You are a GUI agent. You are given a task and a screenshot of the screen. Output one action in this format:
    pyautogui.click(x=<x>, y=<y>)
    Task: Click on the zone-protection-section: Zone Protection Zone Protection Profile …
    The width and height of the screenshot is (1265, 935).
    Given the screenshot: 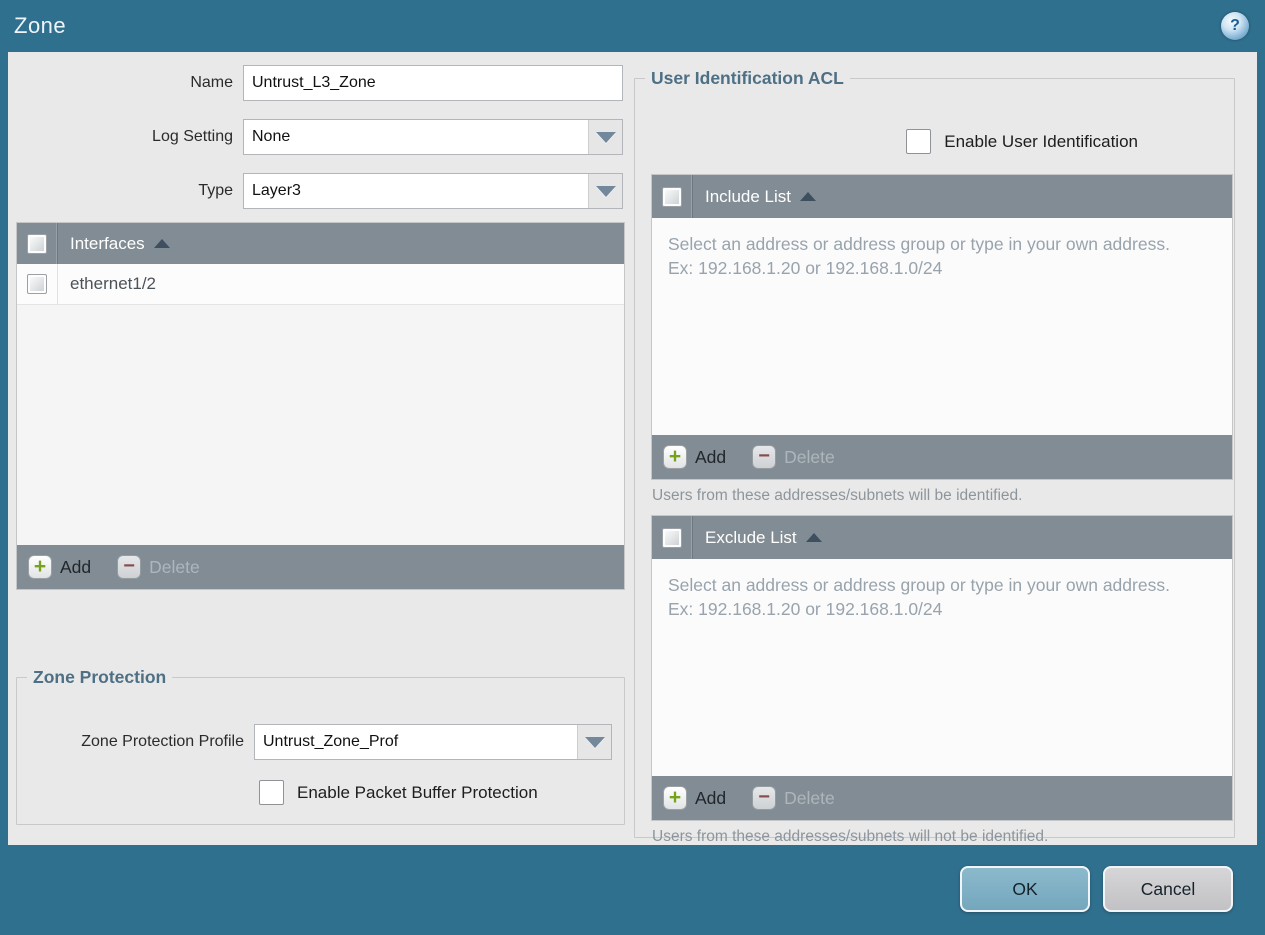 What is the action you would take?
    pyautogui.click(x=320, y=746)
    